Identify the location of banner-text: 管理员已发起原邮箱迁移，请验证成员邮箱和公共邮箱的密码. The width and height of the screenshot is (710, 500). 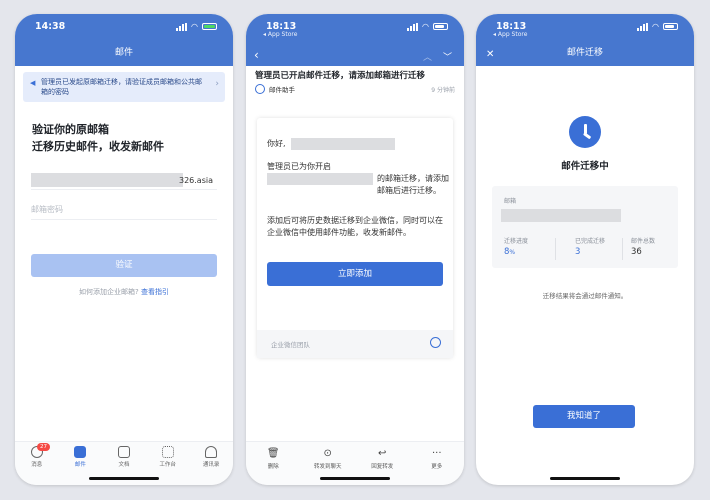
(121, 87).